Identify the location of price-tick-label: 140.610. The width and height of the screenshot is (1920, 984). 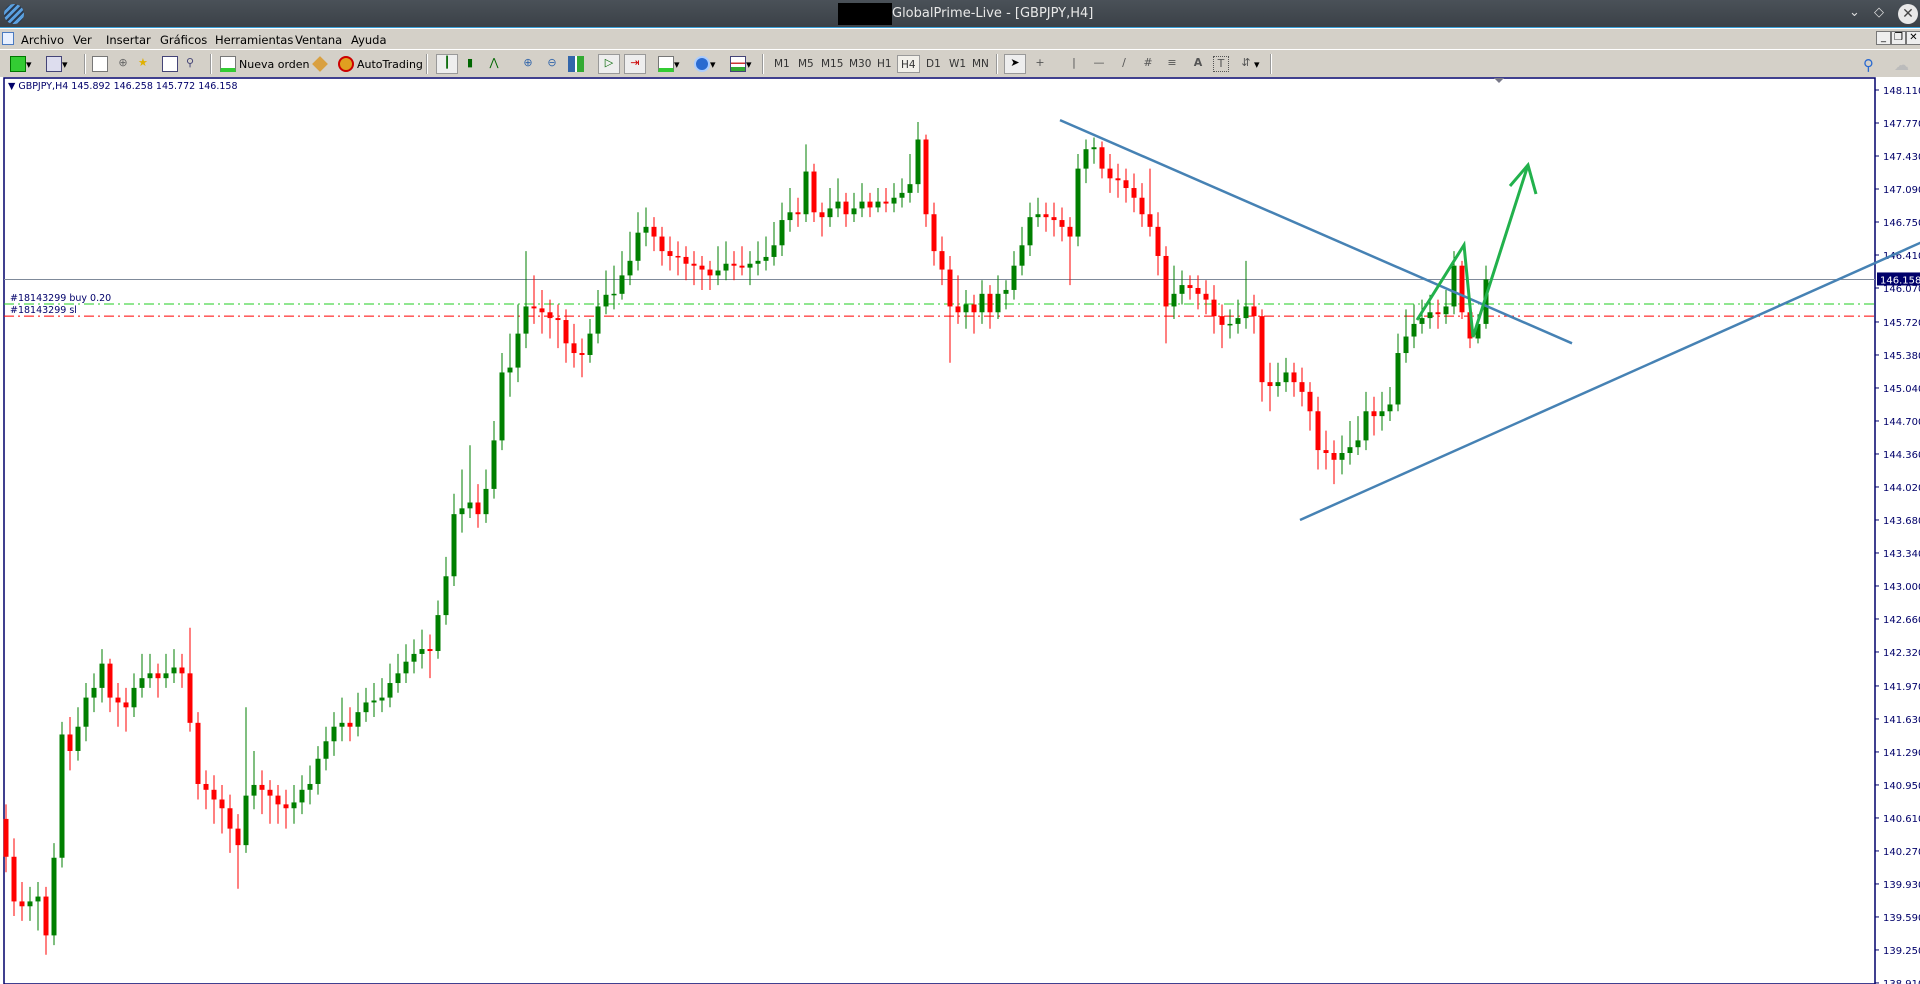
(1901, 819).